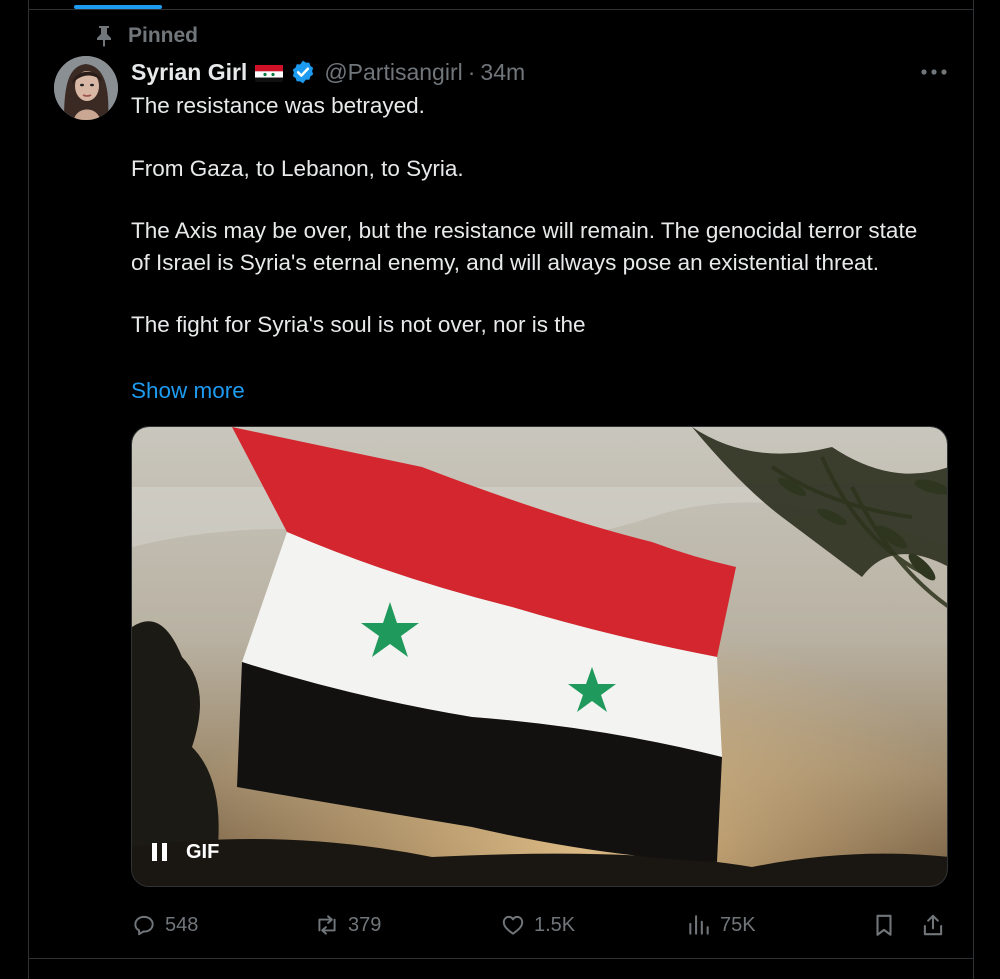  I want to click on timestamp: 34m, so click(502, 72).